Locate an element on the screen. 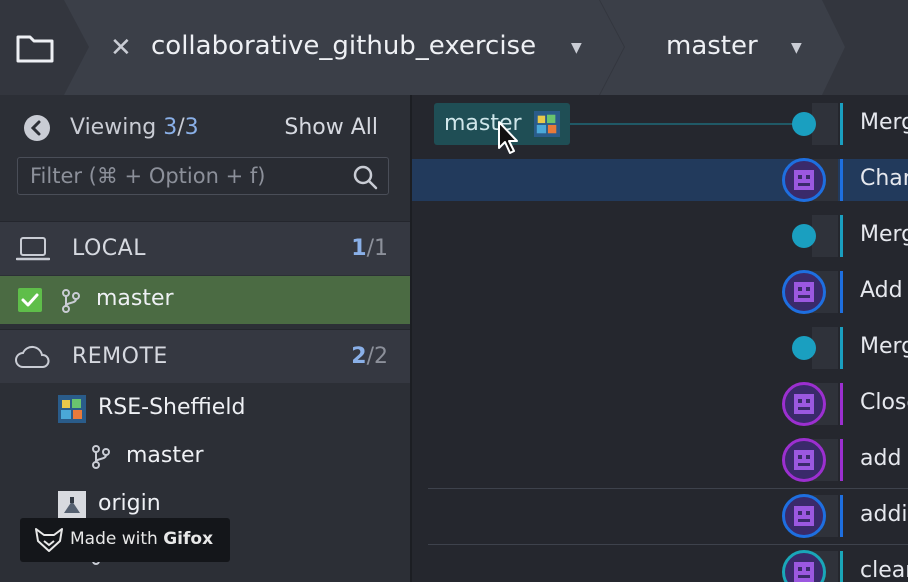 This screenshot has height=582, width=908. commit-message: addi is located at coordinates (884, 514).